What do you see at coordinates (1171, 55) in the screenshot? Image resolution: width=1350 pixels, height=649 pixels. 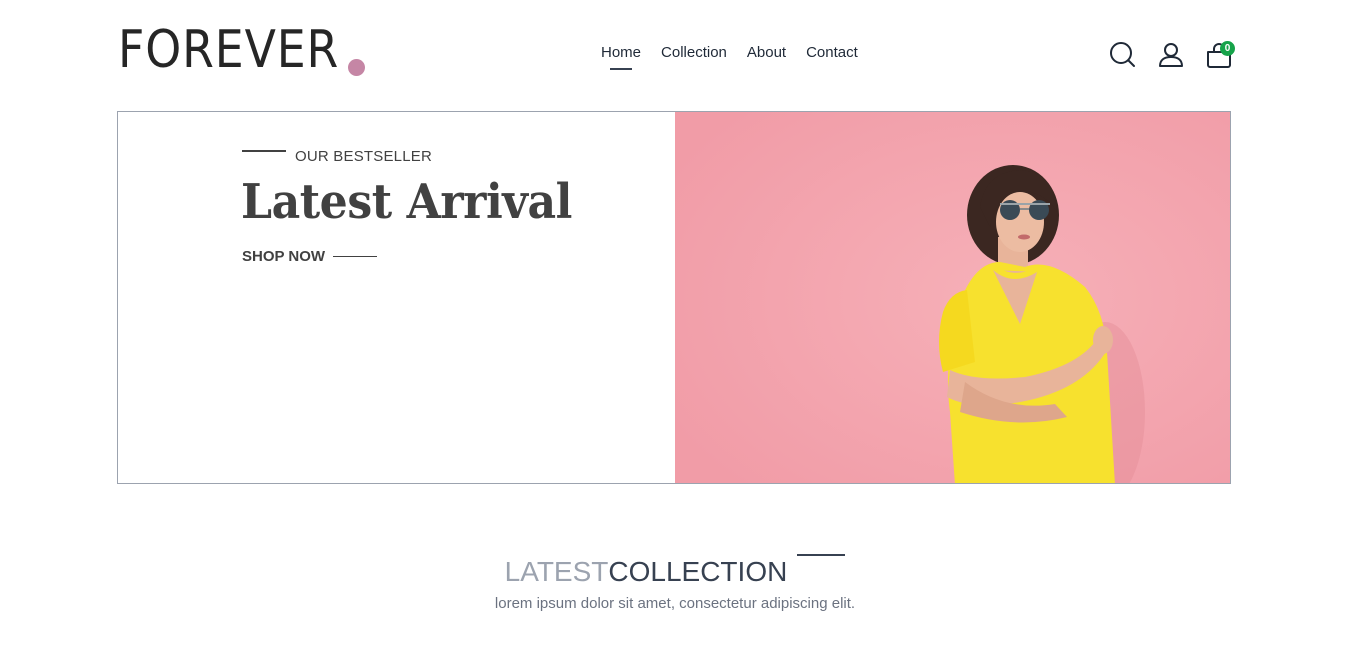 I see `user-icon` at bounding box center [1171, 55].